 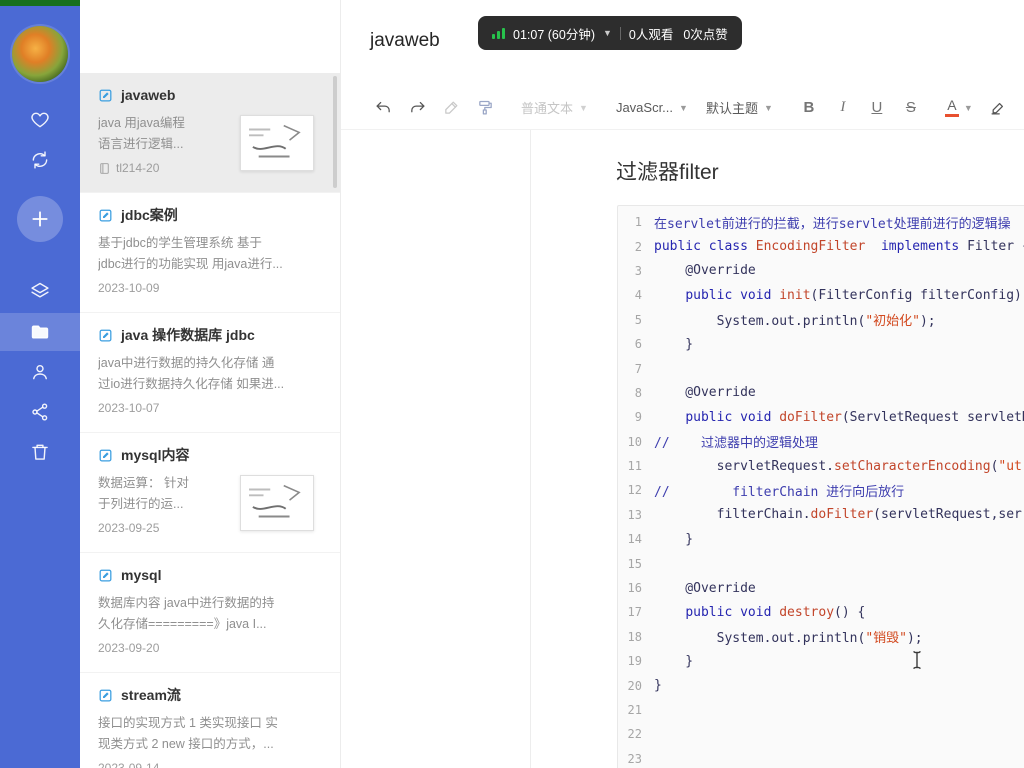 What do you see at coordinates (634, 563) in the screenshot?
I see `line-number: 15` at bounding box center [634, 563].